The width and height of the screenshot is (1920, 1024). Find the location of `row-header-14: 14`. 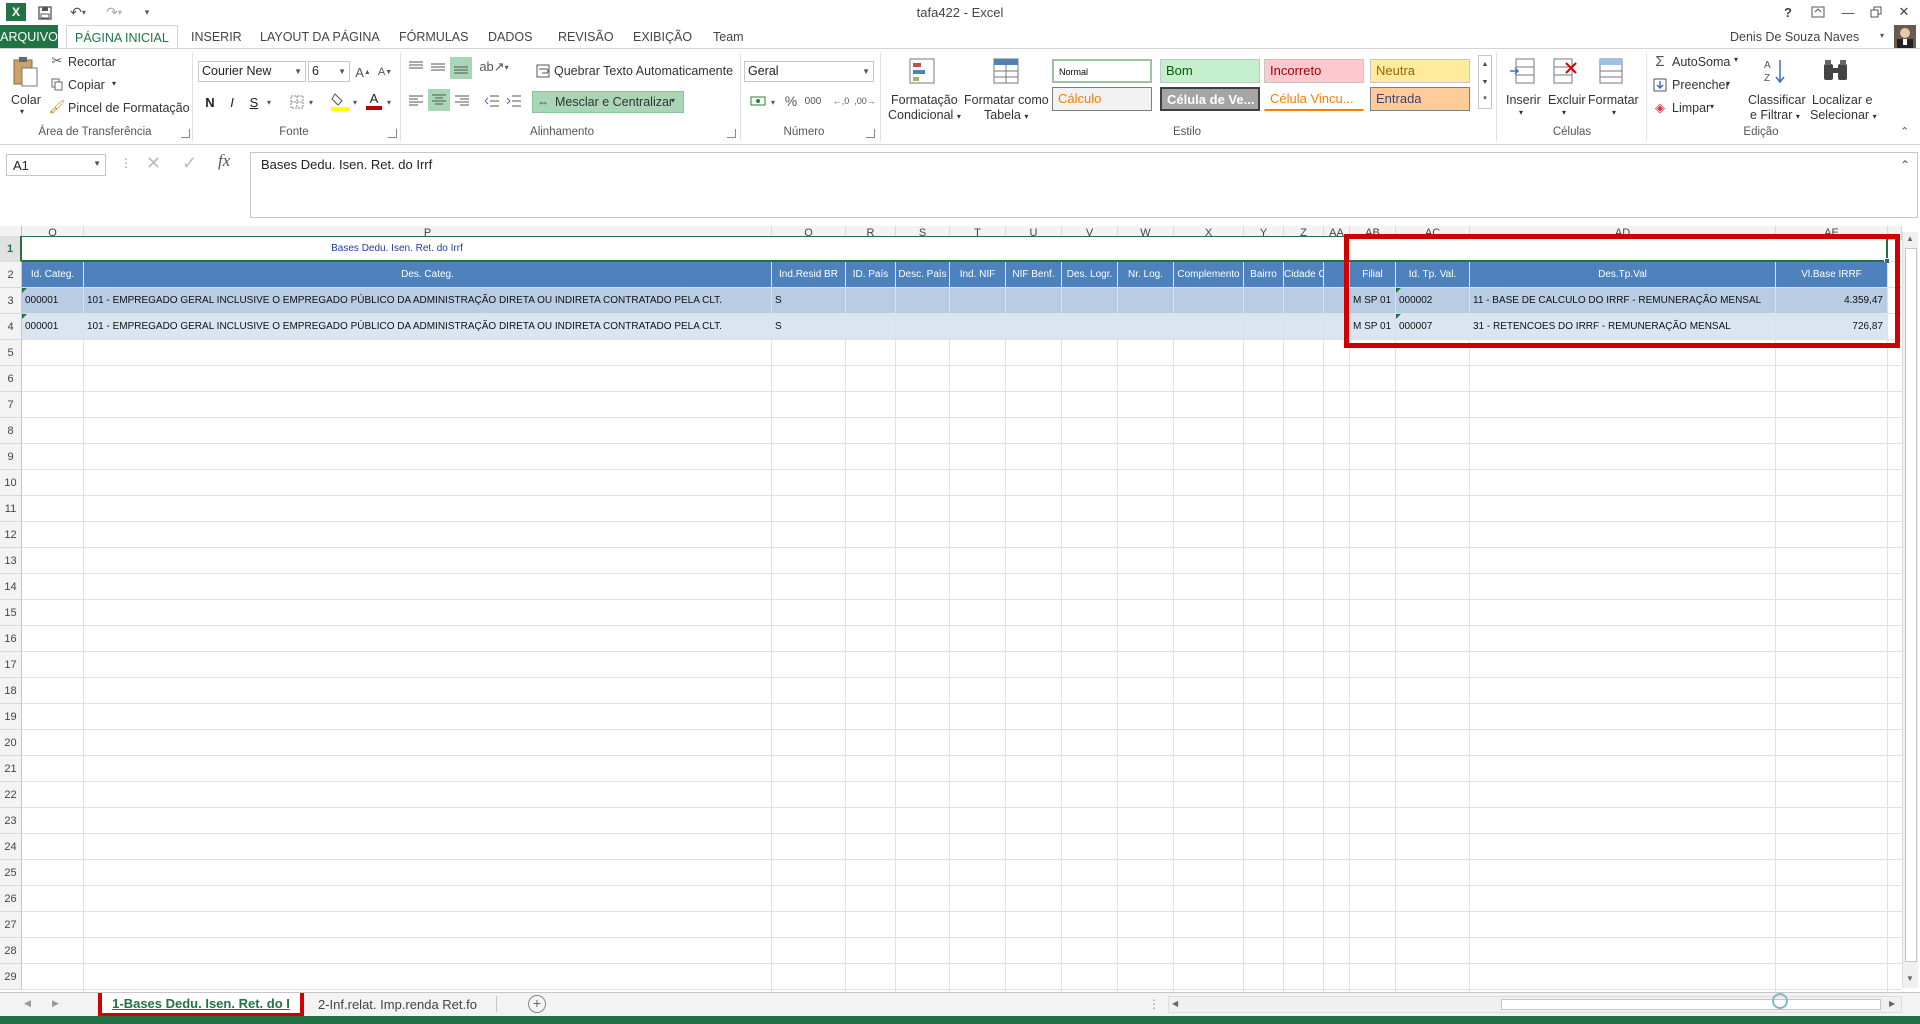

row-header-14: 14 is located at coordinates (11, 587).